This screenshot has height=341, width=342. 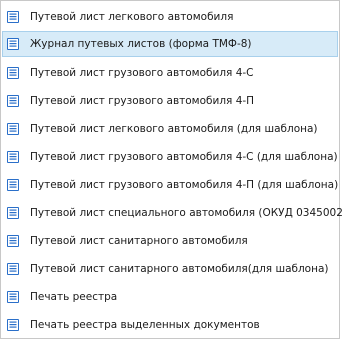 What do you see at coordinates (145, 325) in the screenshot?
I see `menu-item-label: Печать реестра выделенных документов` at bounding box center [145, 325].